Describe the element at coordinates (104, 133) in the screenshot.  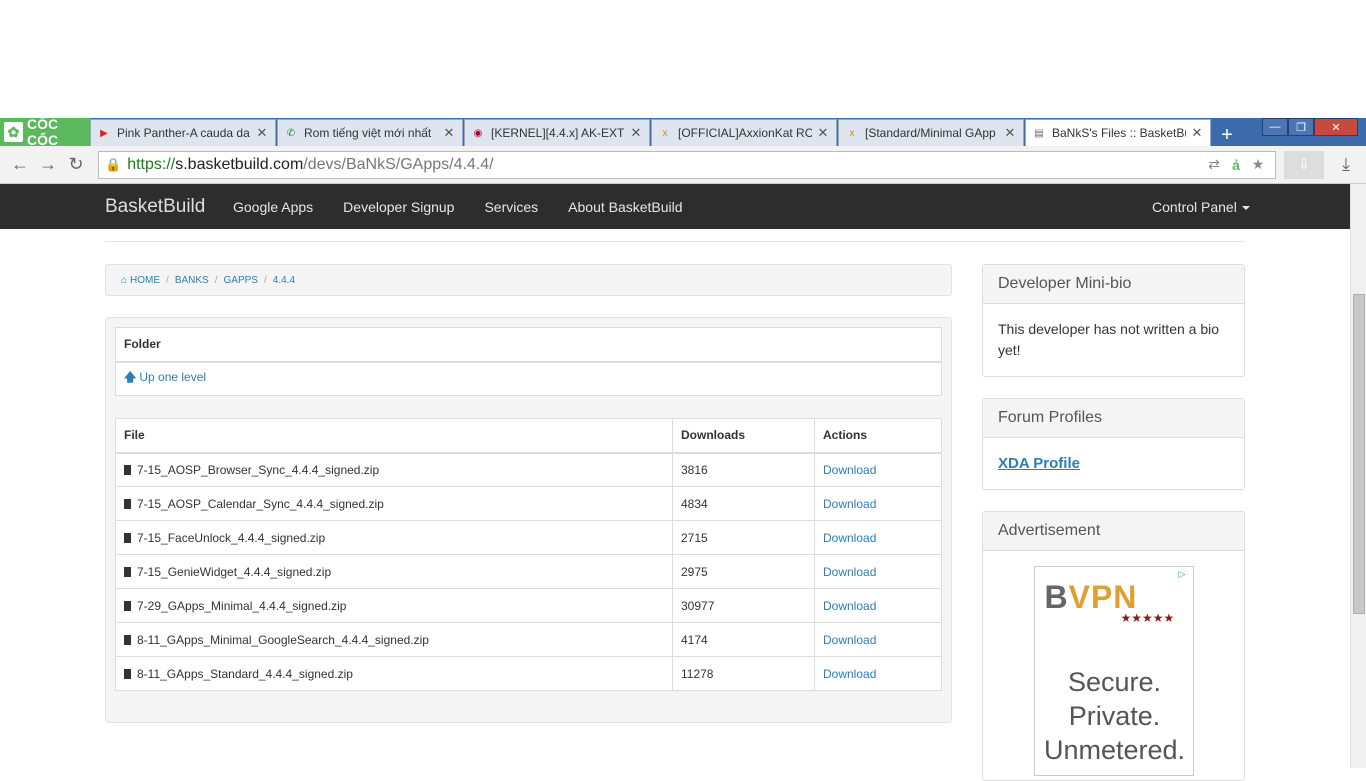
I see `youtube-icon: ▶` at that location.